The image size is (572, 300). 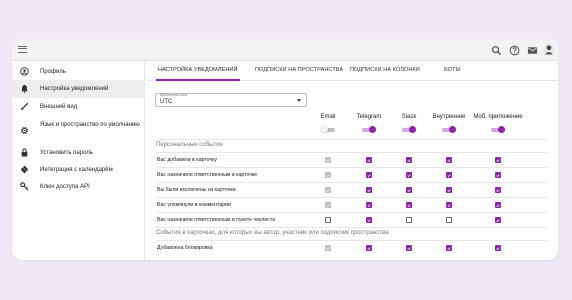 I want to click on sidebar-item-appearance: Внешний вид, so click(x=78, y=107).